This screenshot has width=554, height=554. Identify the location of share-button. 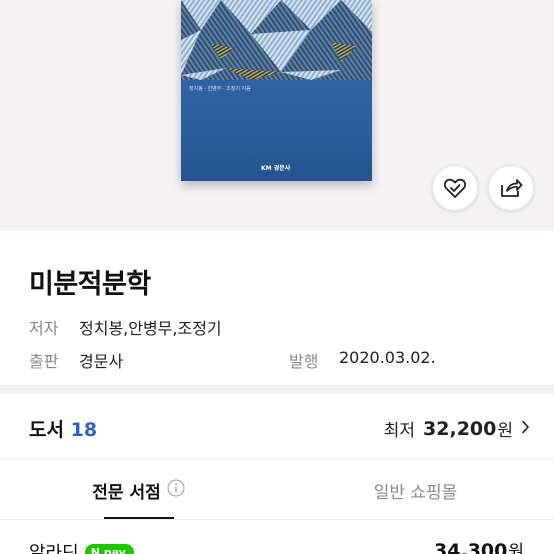
(511, 188).